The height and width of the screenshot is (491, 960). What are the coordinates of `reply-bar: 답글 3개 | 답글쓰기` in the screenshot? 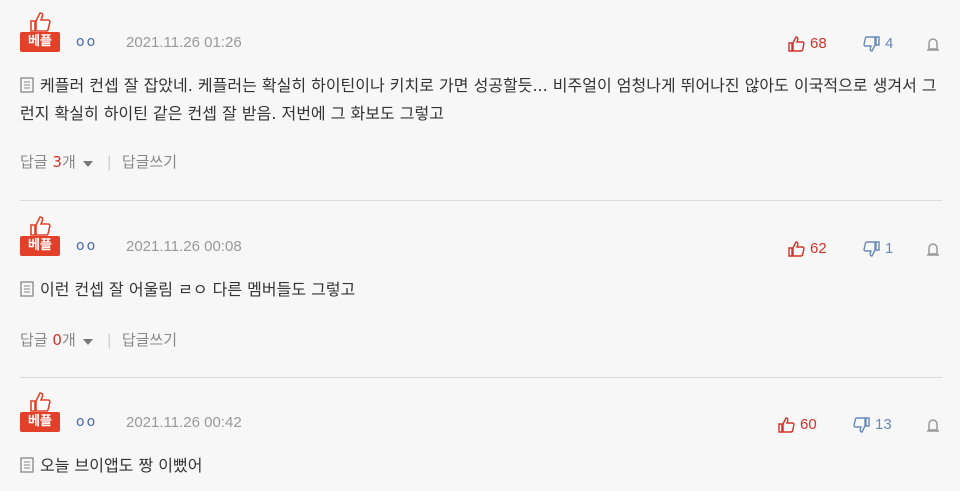 It's located at (98, 161).